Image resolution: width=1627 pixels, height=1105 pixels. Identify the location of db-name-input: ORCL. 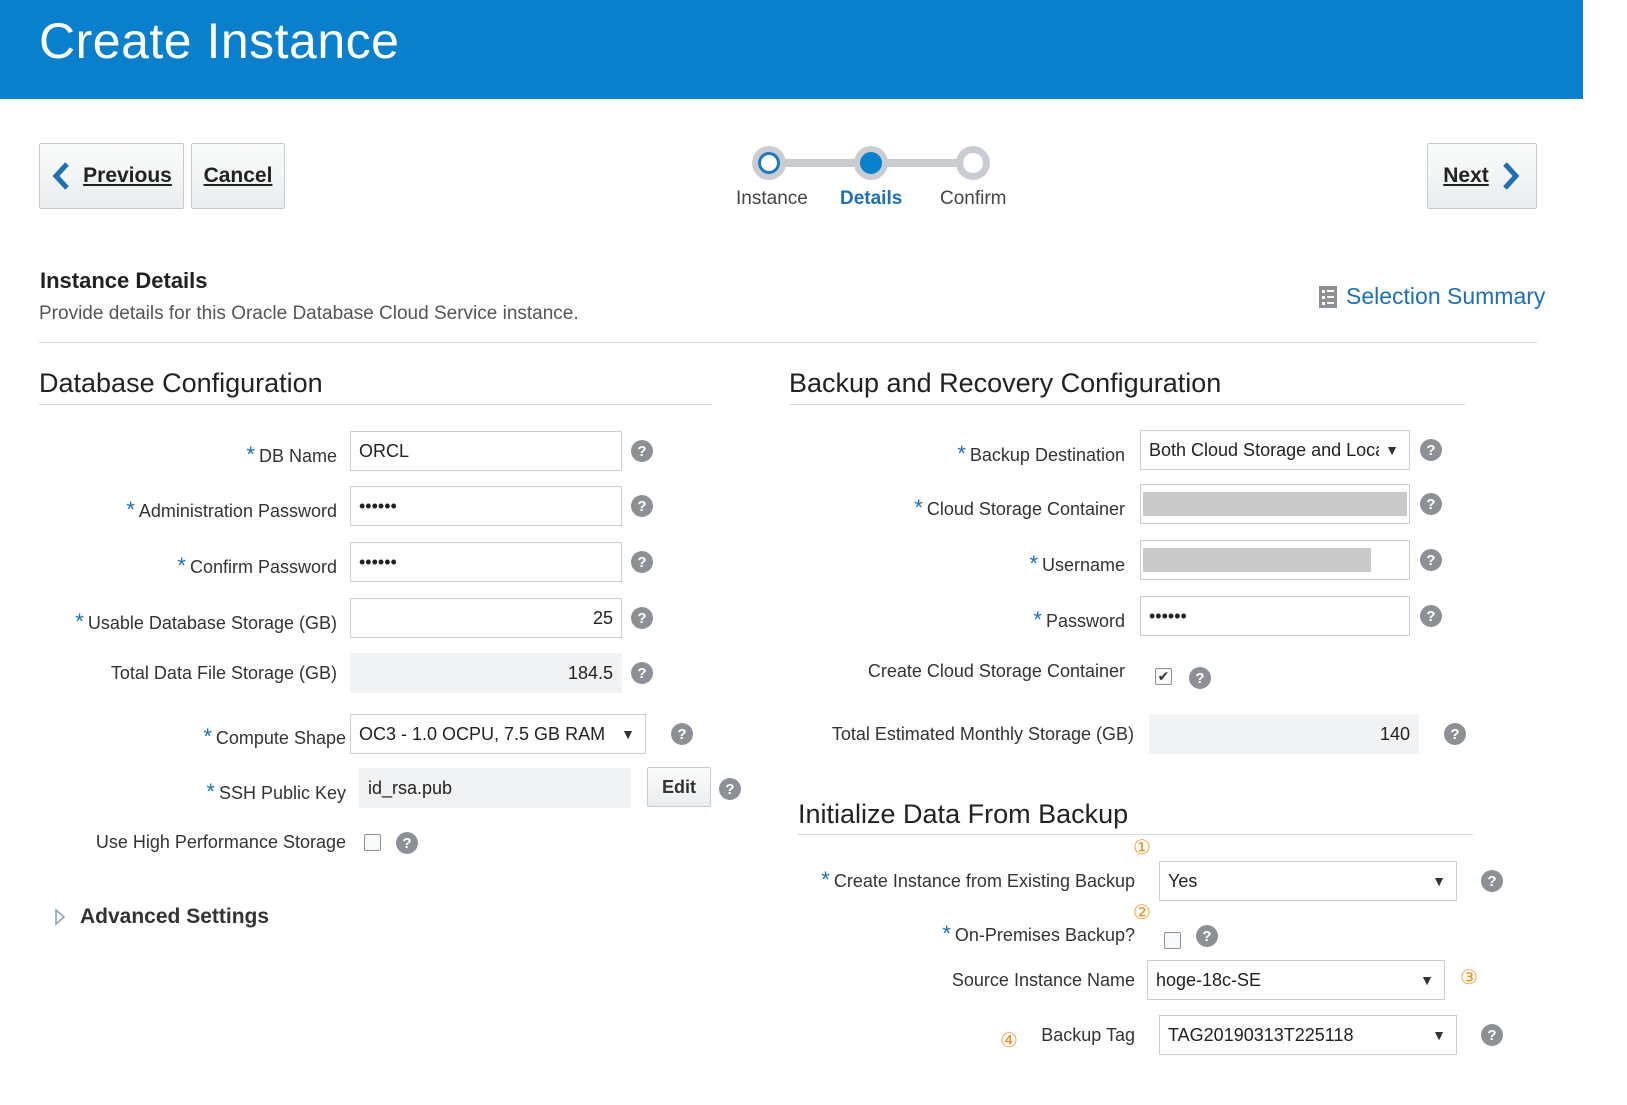
(486, 451).